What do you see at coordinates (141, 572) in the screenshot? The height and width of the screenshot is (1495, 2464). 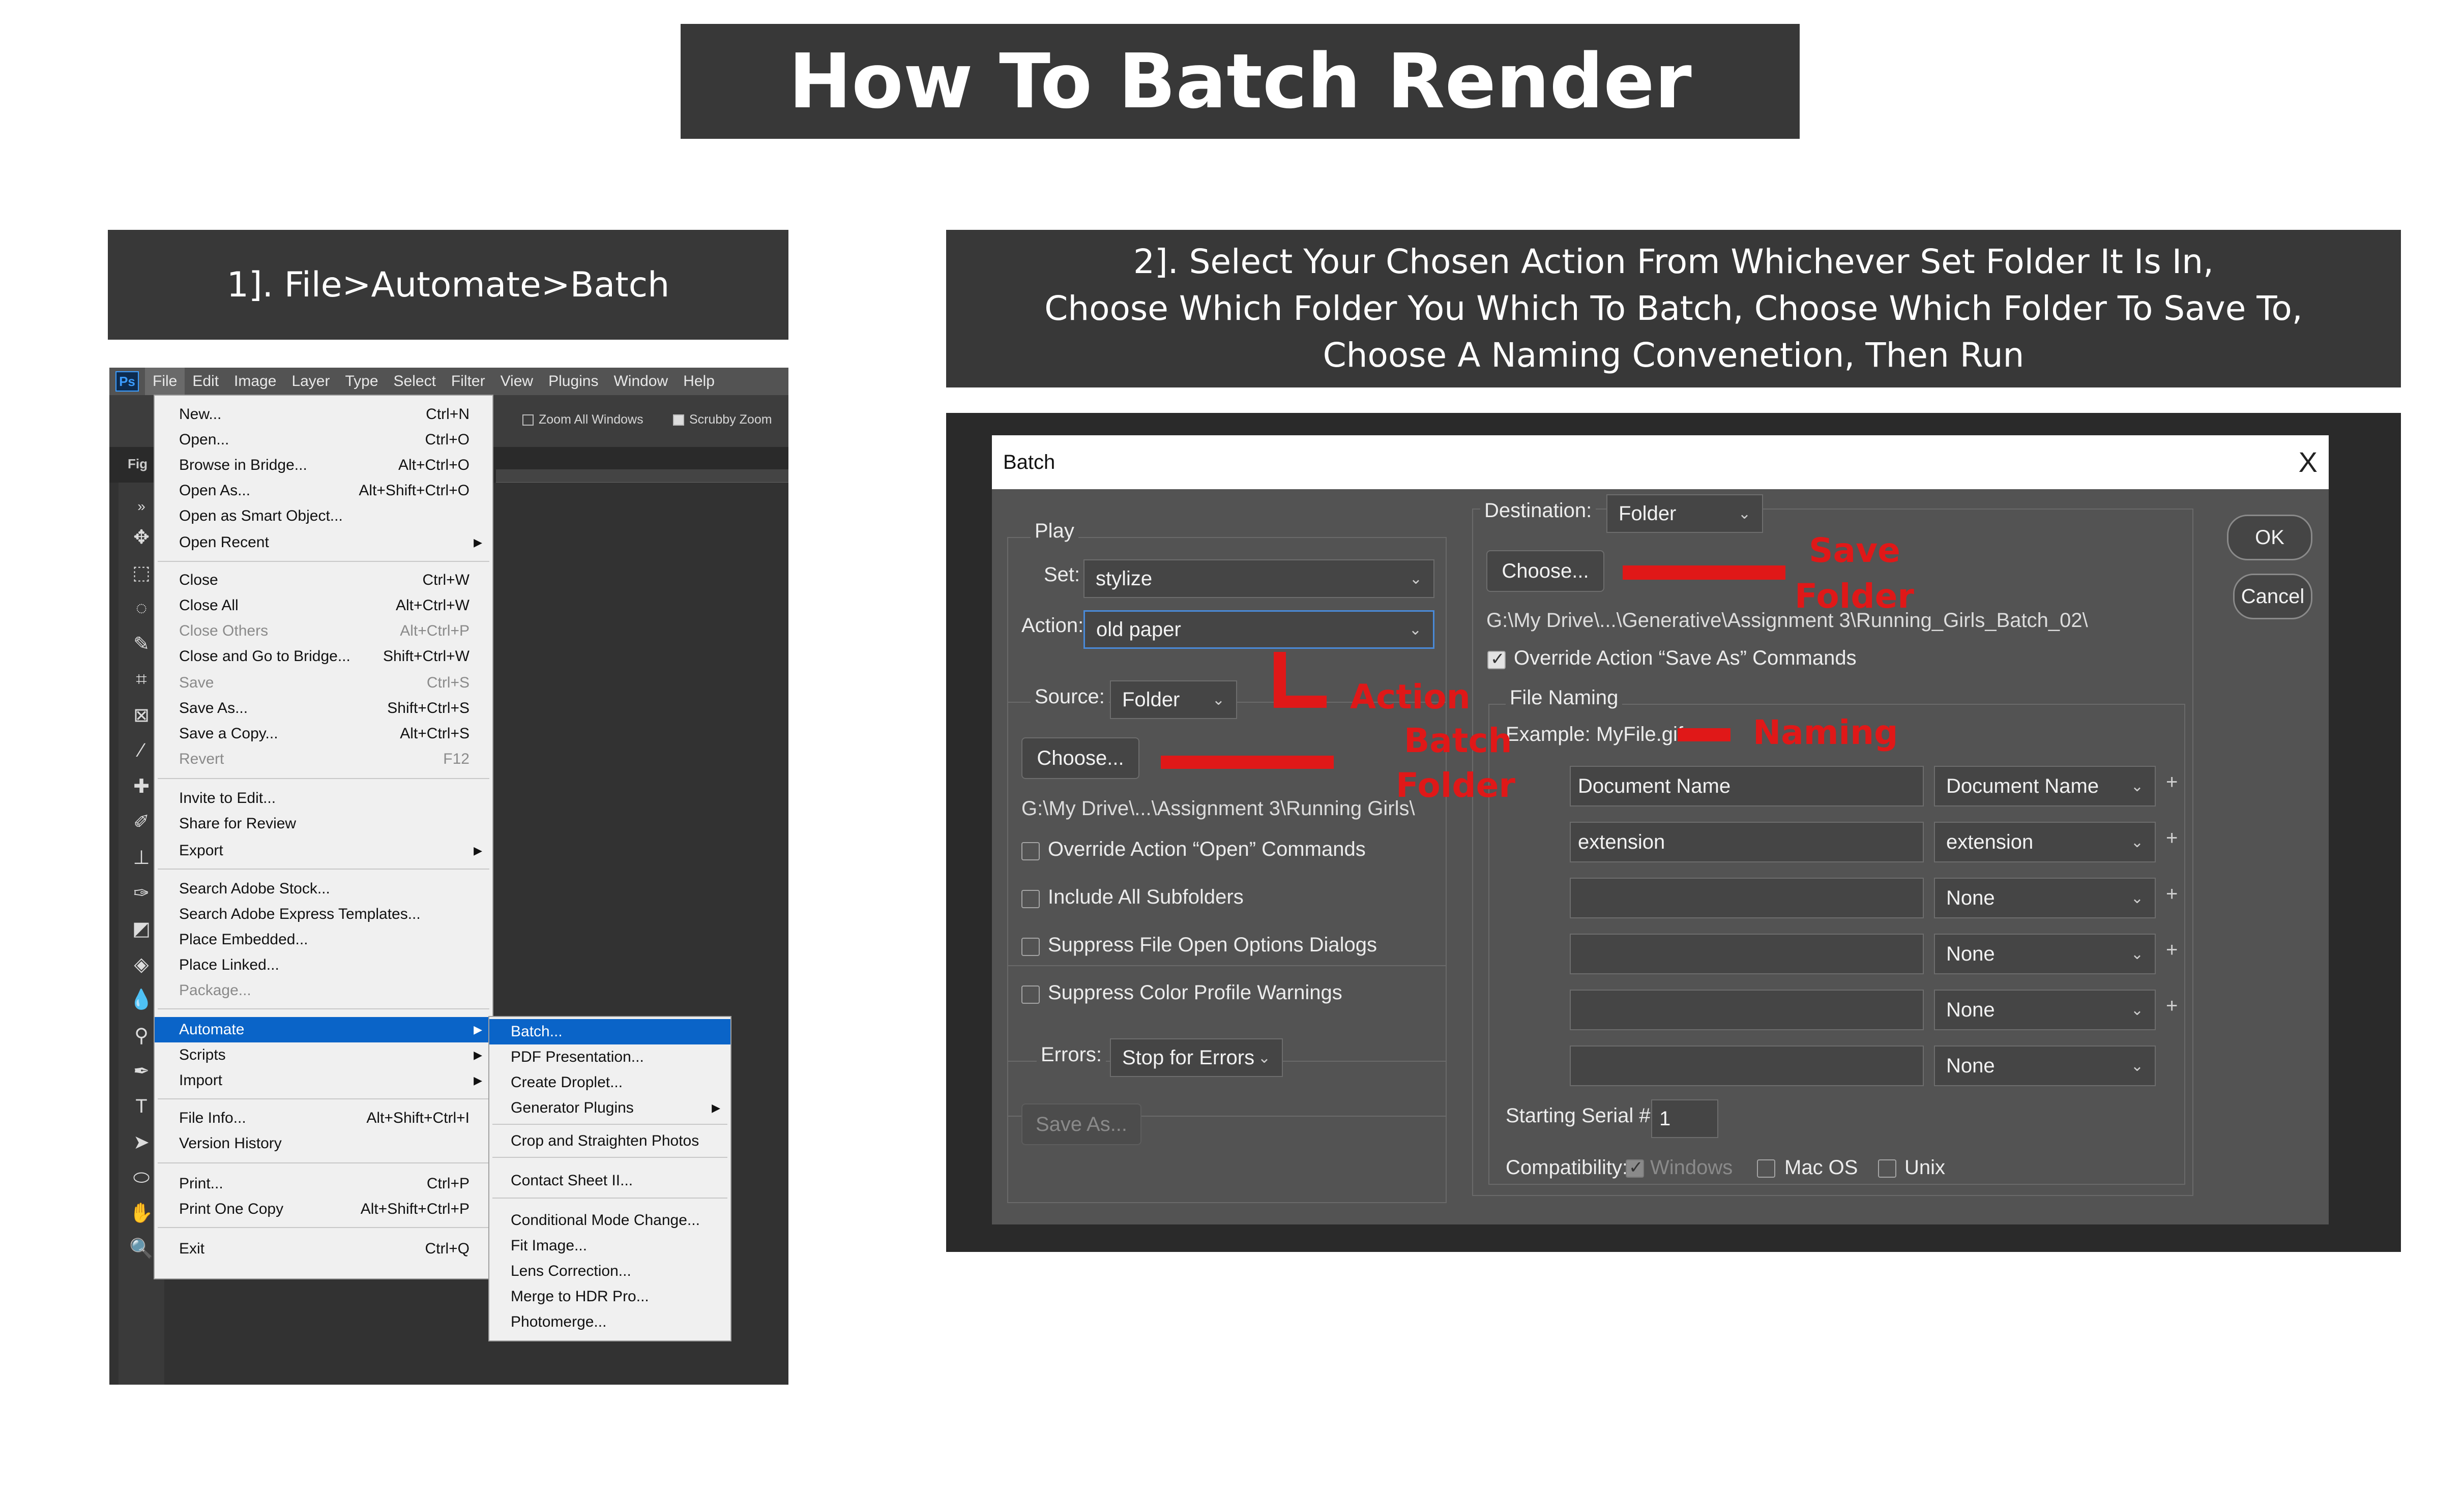 I see `marquee-tool-icon: ⬚` at bounding box center [141, 572].